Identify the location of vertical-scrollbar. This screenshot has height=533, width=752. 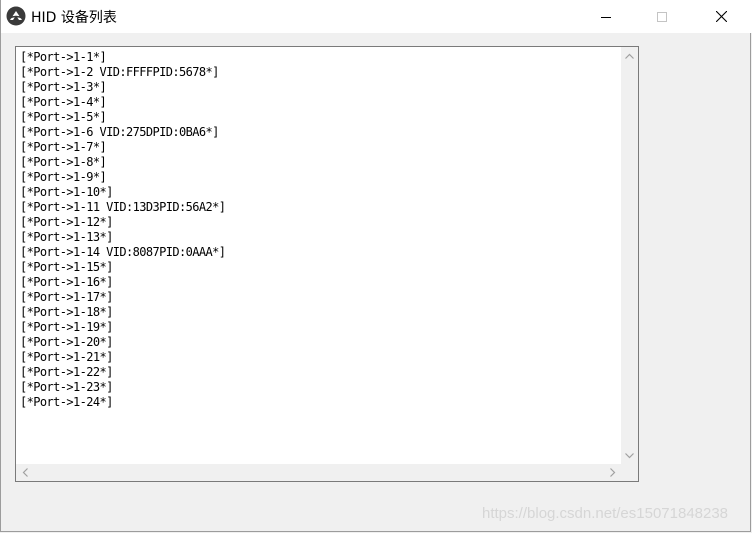
(629, 255).